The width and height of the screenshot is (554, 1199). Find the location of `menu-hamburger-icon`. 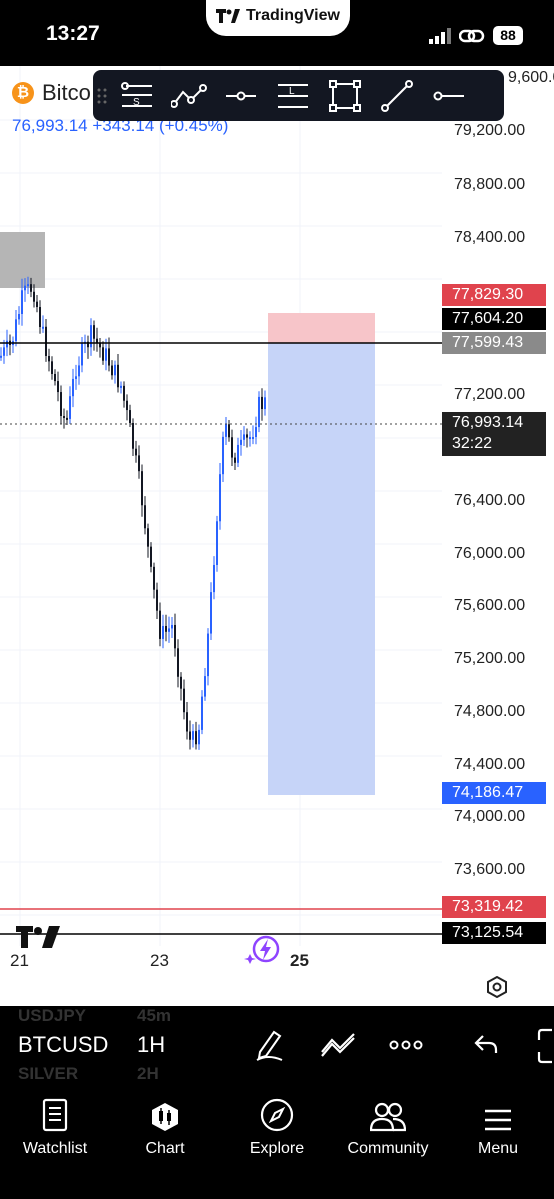

menu-hamburger-icon is located at coordinates (498, 1120).